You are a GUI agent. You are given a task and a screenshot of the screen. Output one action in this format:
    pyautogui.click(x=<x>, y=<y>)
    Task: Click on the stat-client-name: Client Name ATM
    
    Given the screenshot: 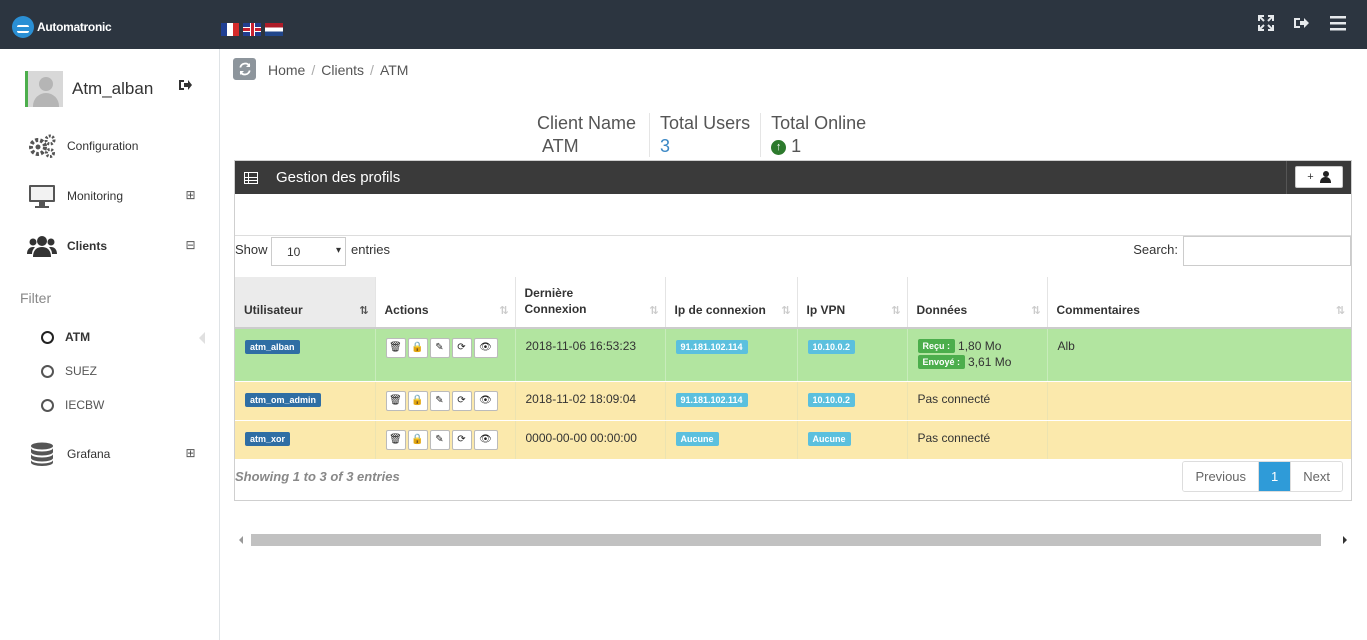 What is the action you would take?
    pyautogui.click(x=593, y=135)
    